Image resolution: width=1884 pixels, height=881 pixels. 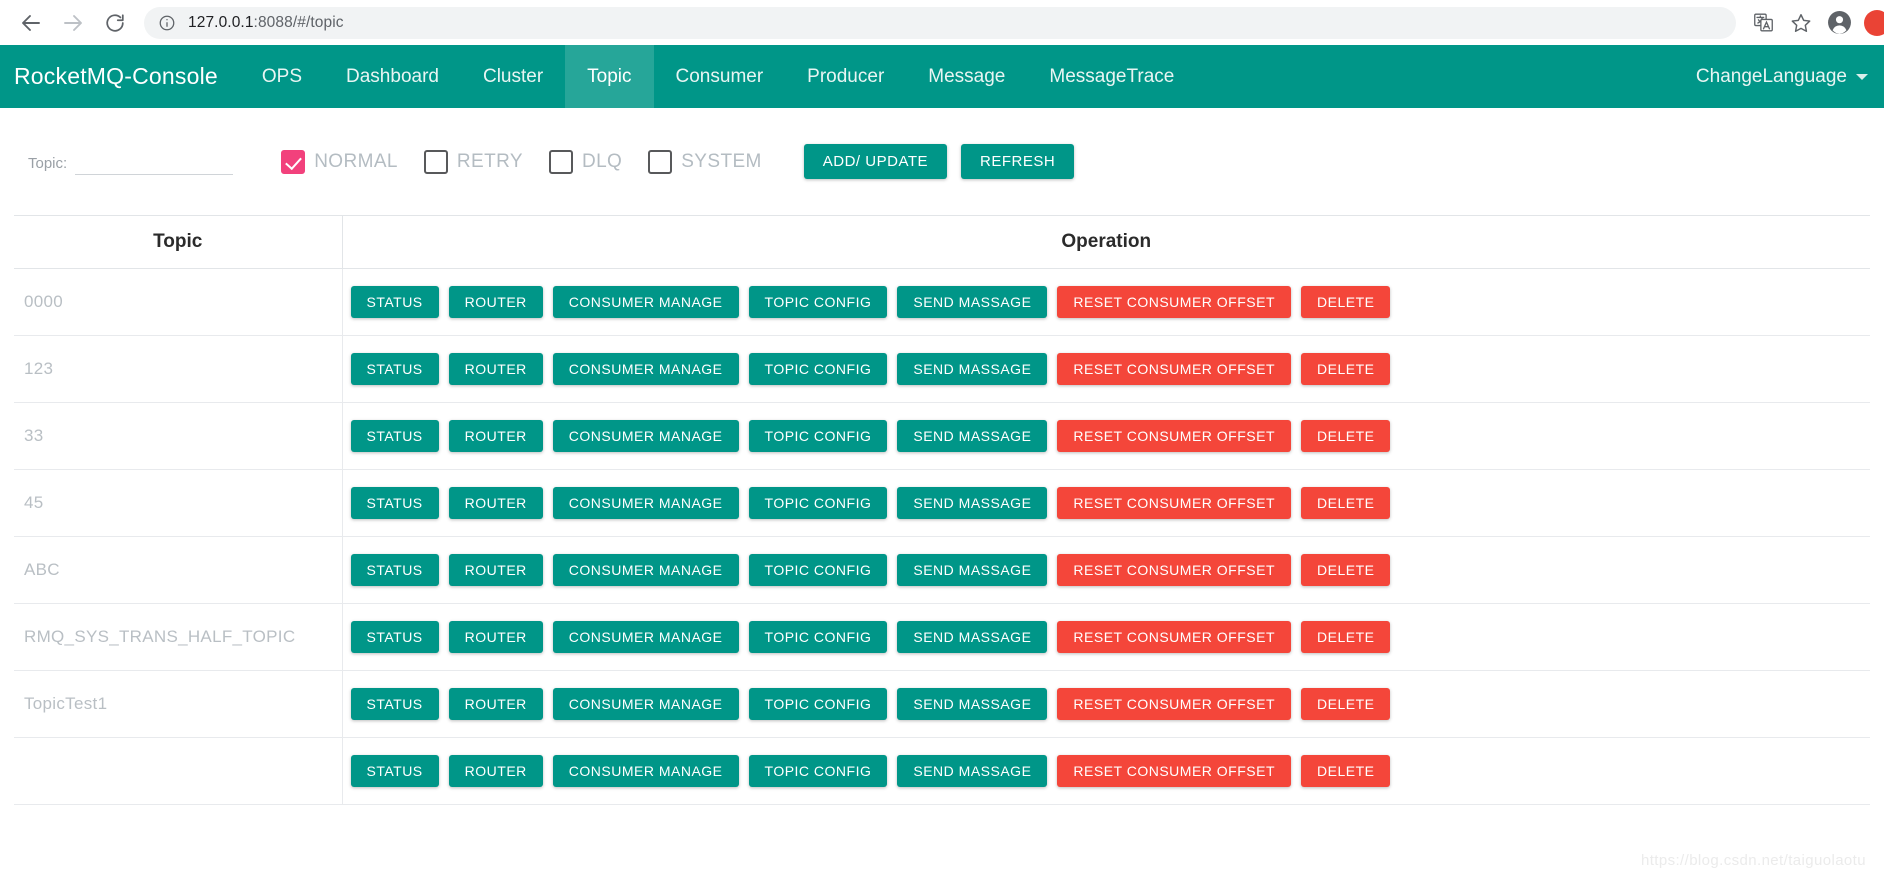 What do you see at coordinates (1018, 161) in the screenshot?
I see `refresh-button: REFRESH` at bounding box center [1018, 161].